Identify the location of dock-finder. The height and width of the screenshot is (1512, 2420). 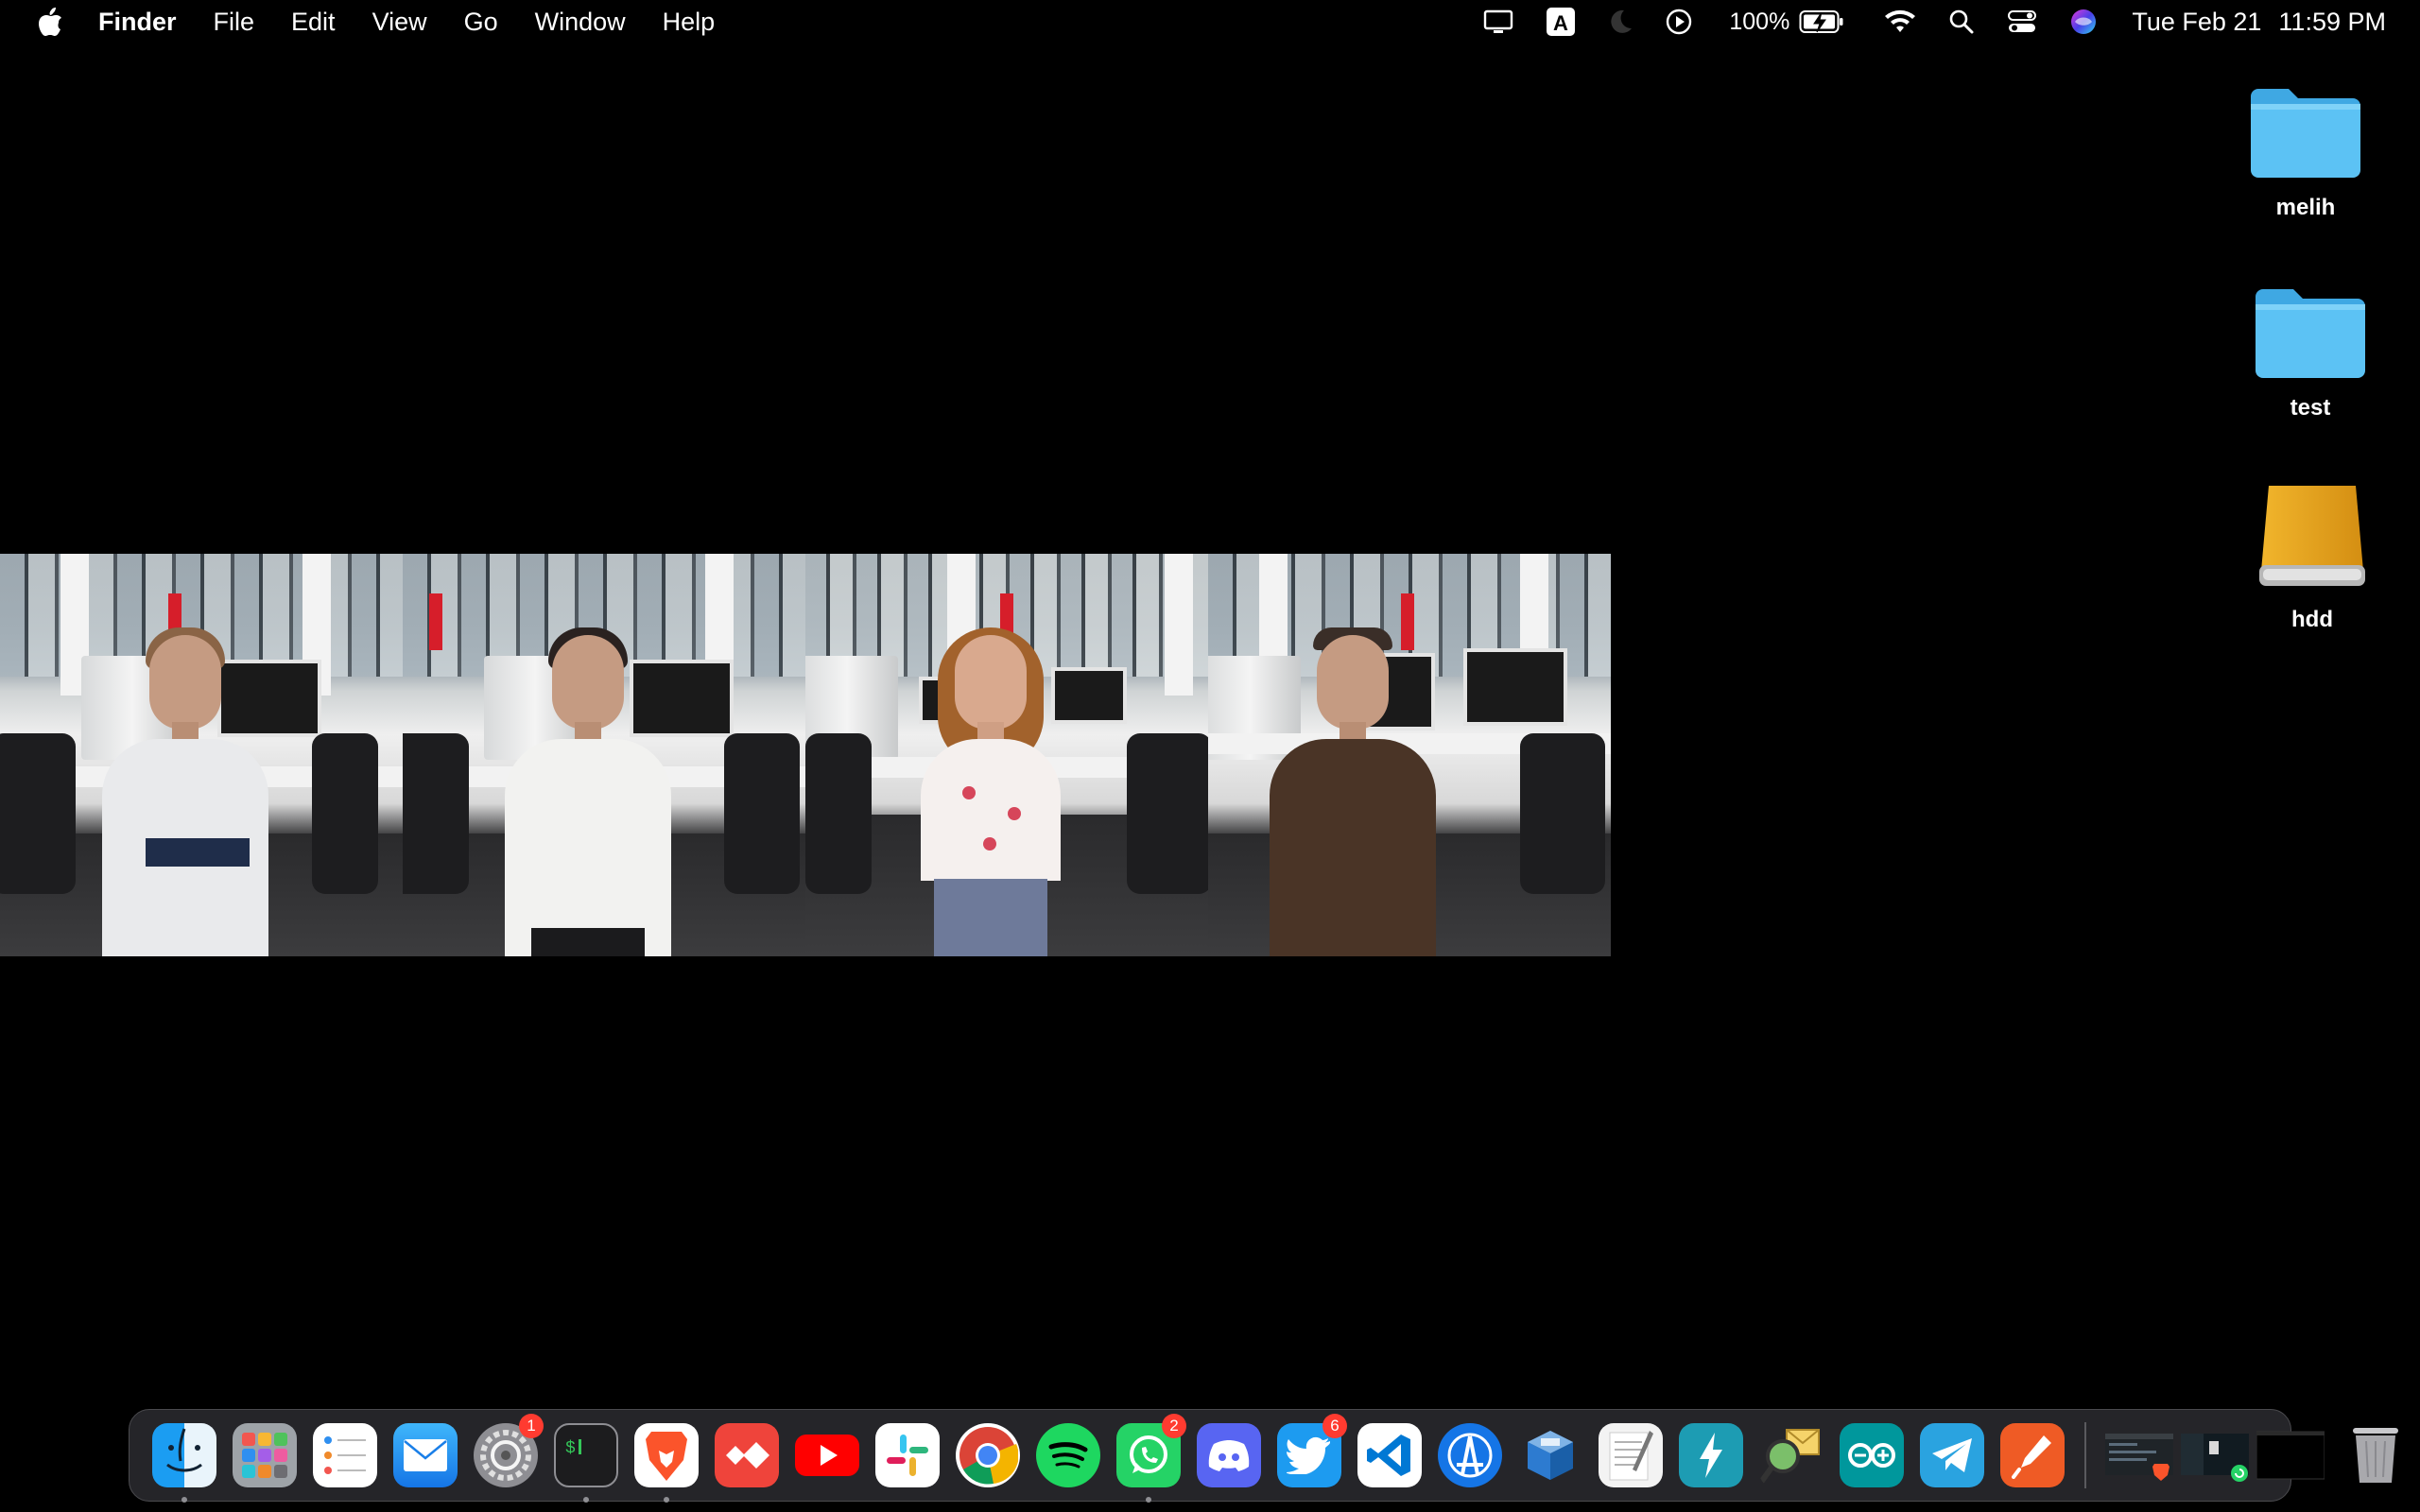
(184, 1463).